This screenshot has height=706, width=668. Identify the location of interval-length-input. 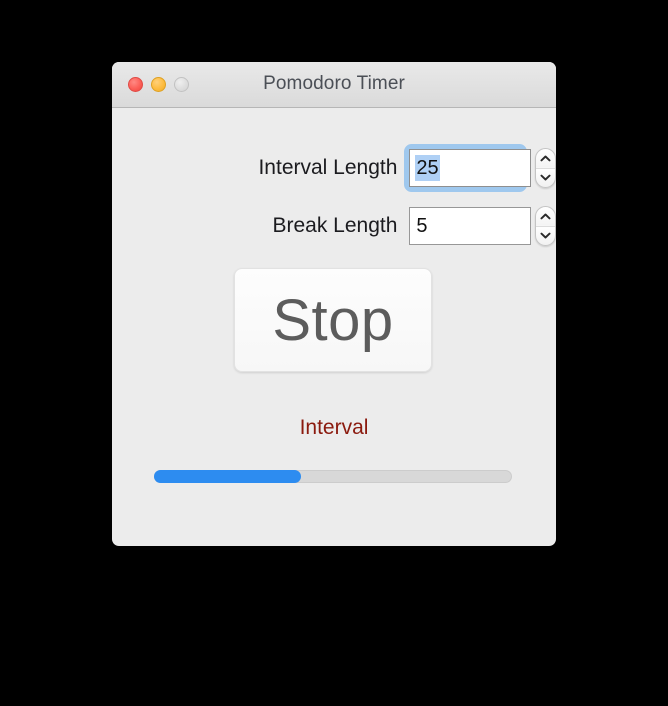
(470, 168).